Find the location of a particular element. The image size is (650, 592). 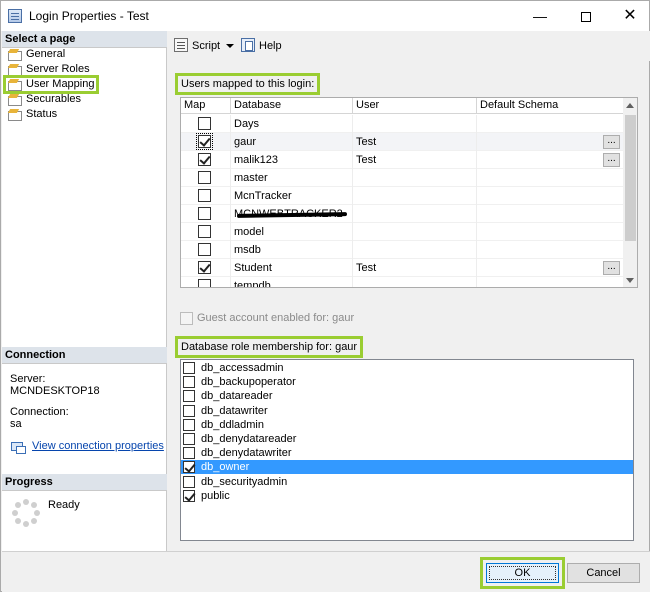

minimize-icon: — is located at coordinates (540, 16).